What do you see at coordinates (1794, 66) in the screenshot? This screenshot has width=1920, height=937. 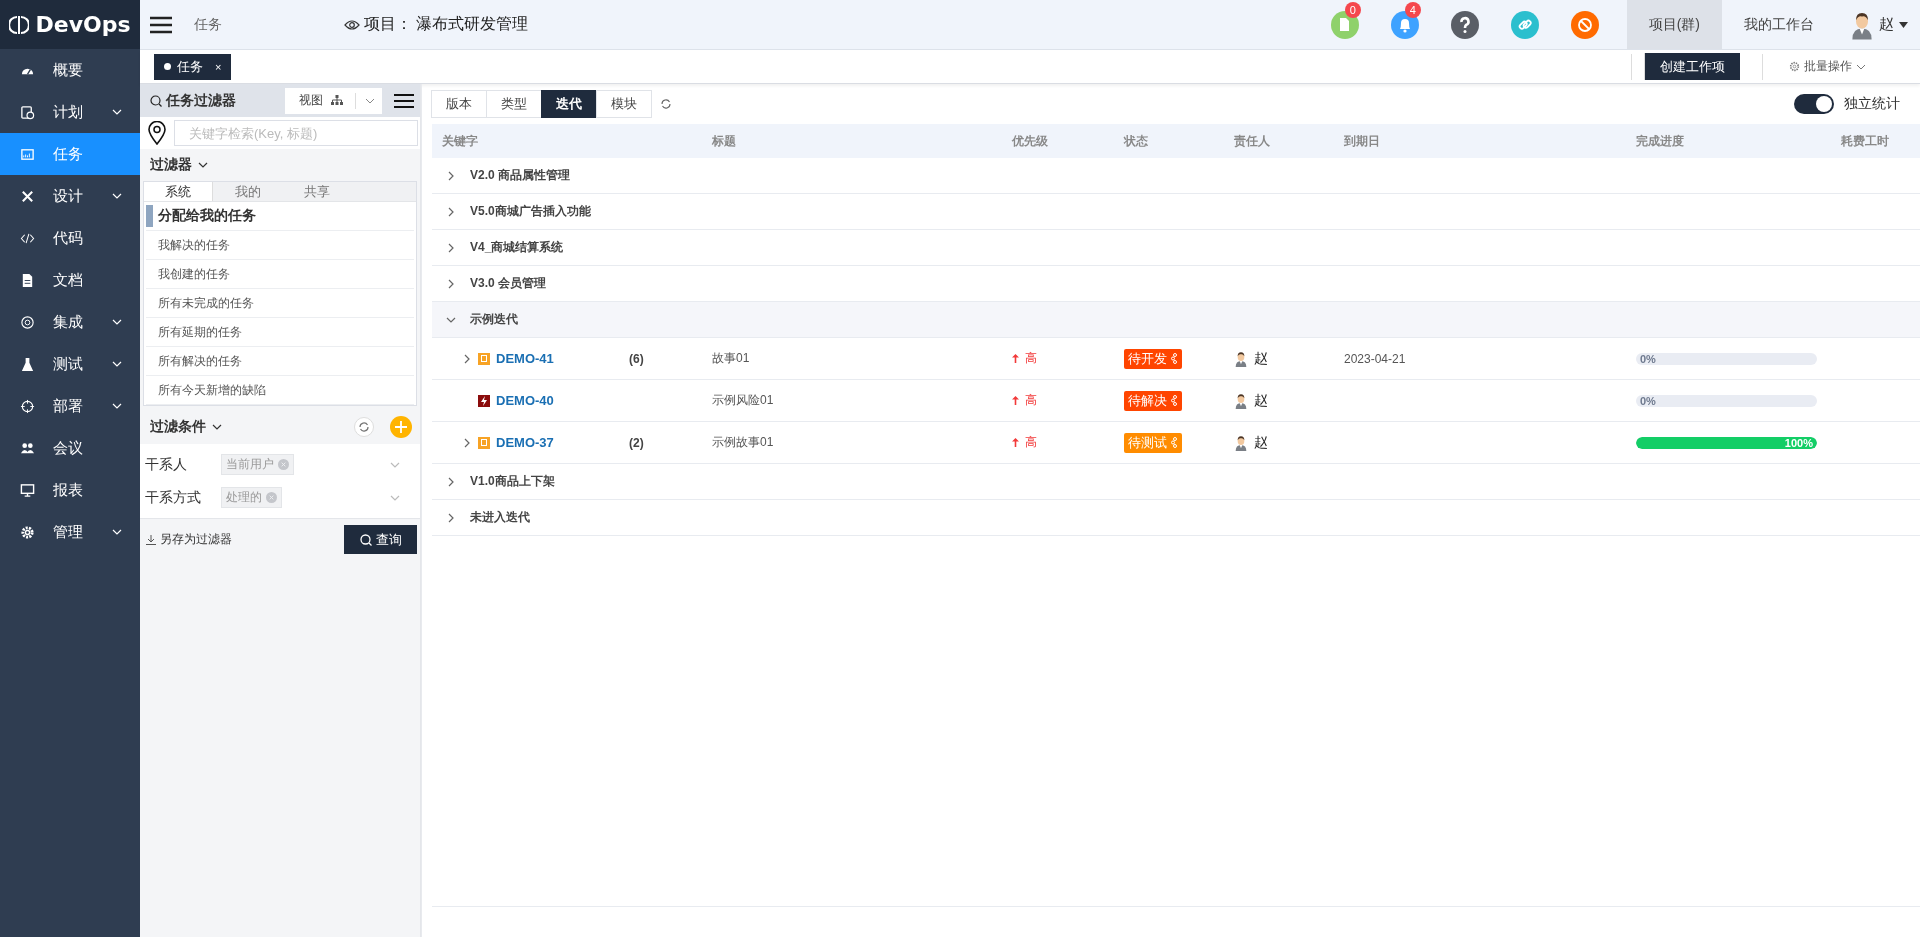 I see `gear-icon` at bounding box center [1794, 66].